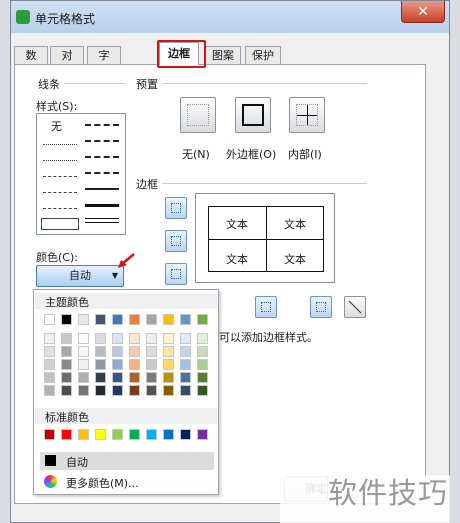  Describe the element at coordinates (176, 274) in the screenshot. I see `border-bottom-button` at that location.